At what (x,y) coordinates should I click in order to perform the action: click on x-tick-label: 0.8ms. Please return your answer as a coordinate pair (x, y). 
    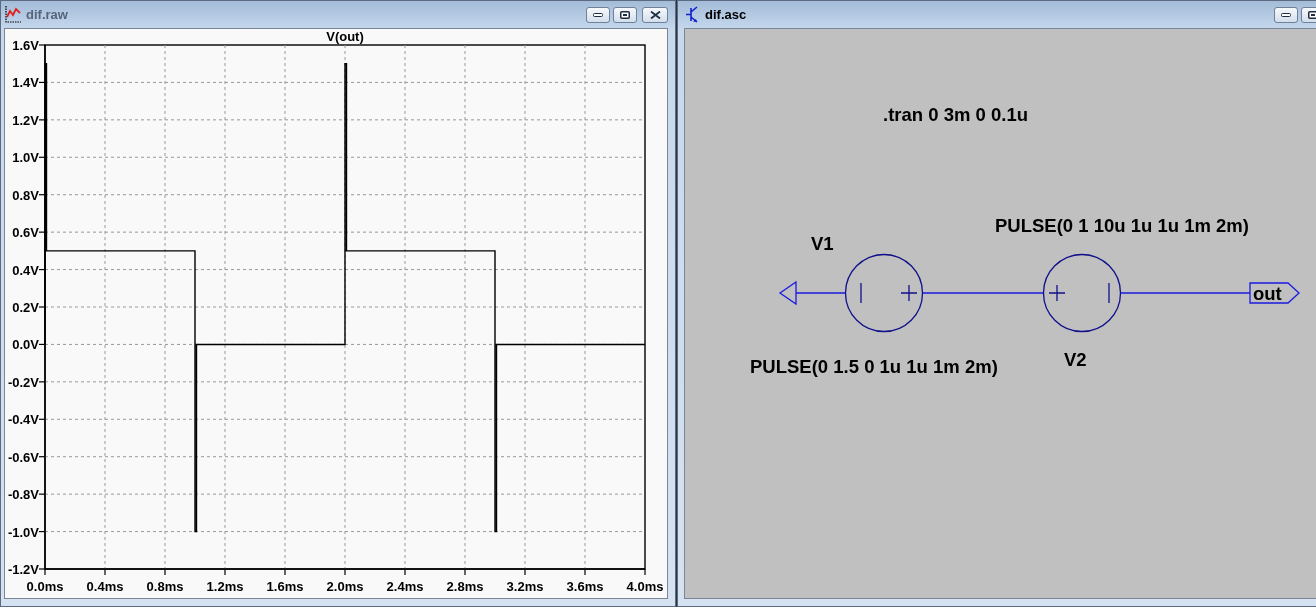
    Looking at the image, I should click on (165, 586).